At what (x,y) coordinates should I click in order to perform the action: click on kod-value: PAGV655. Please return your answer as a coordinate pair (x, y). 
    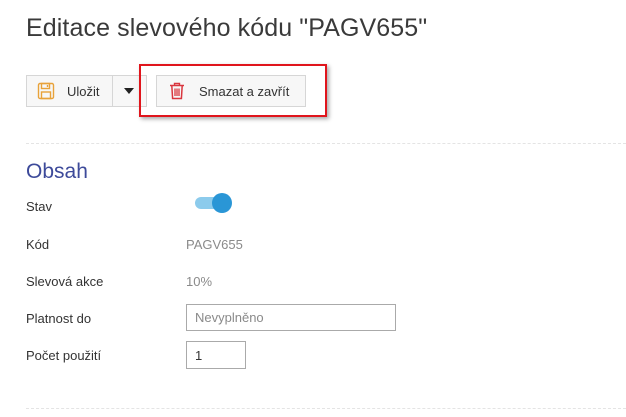
    Looking at the image, I should click on (214, 244).